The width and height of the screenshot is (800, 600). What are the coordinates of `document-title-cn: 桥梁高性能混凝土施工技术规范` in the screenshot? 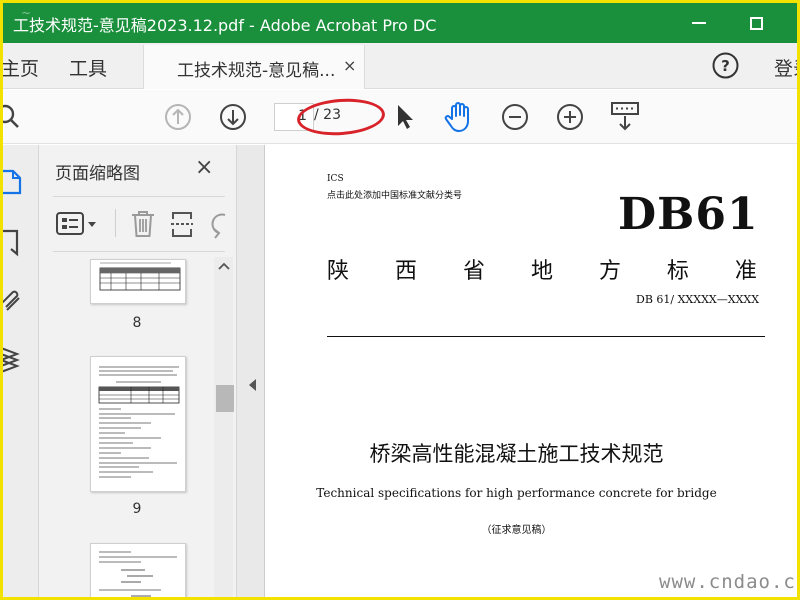 It's located at (516, 454).